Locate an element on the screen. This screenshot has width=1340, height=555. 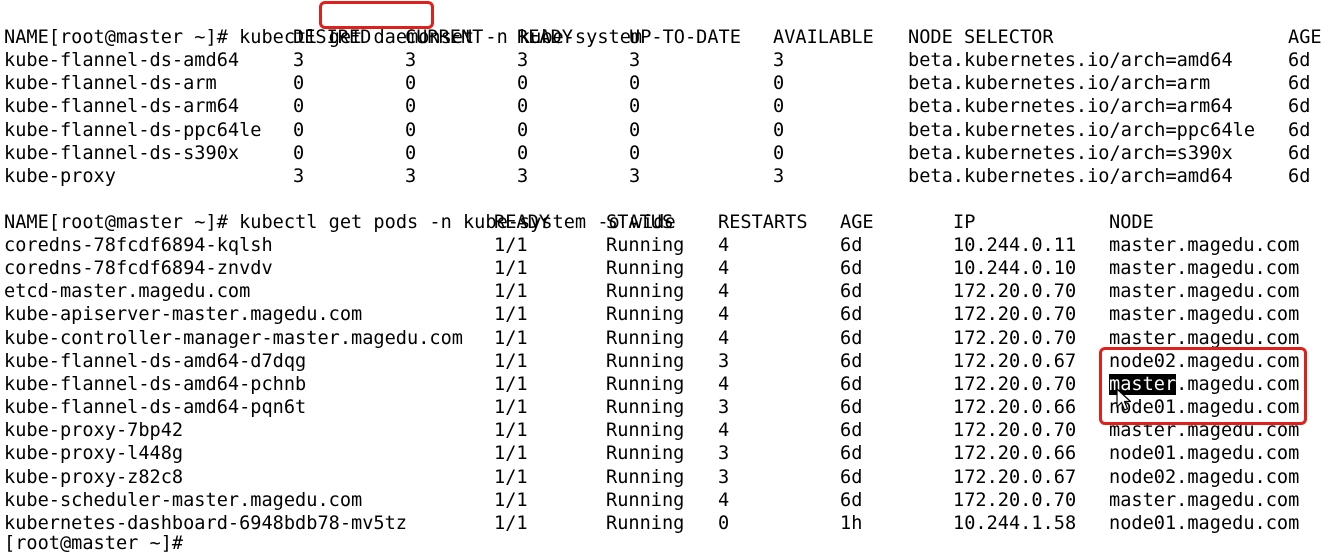
table-cell: beta.kubernetes.io/arch=arm is located at coordinates (1059, 84).